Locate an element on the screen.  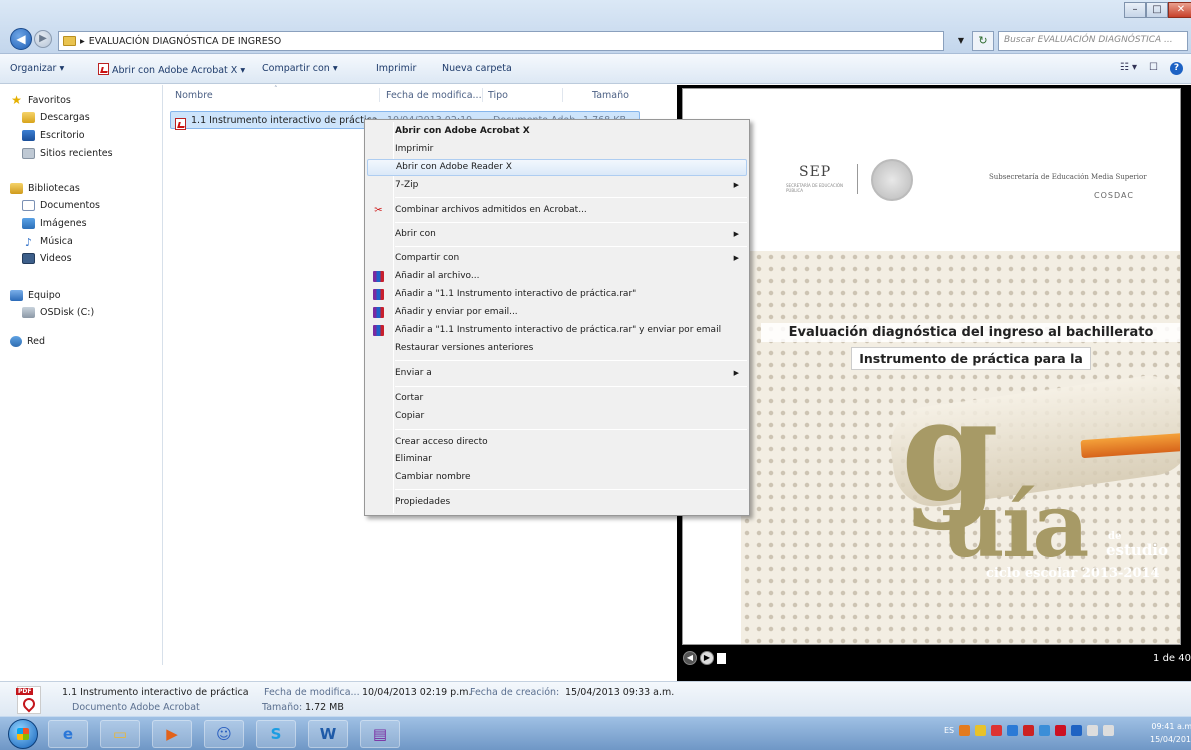
nav-music: ♪ Música is located at coordinates (47, 242).